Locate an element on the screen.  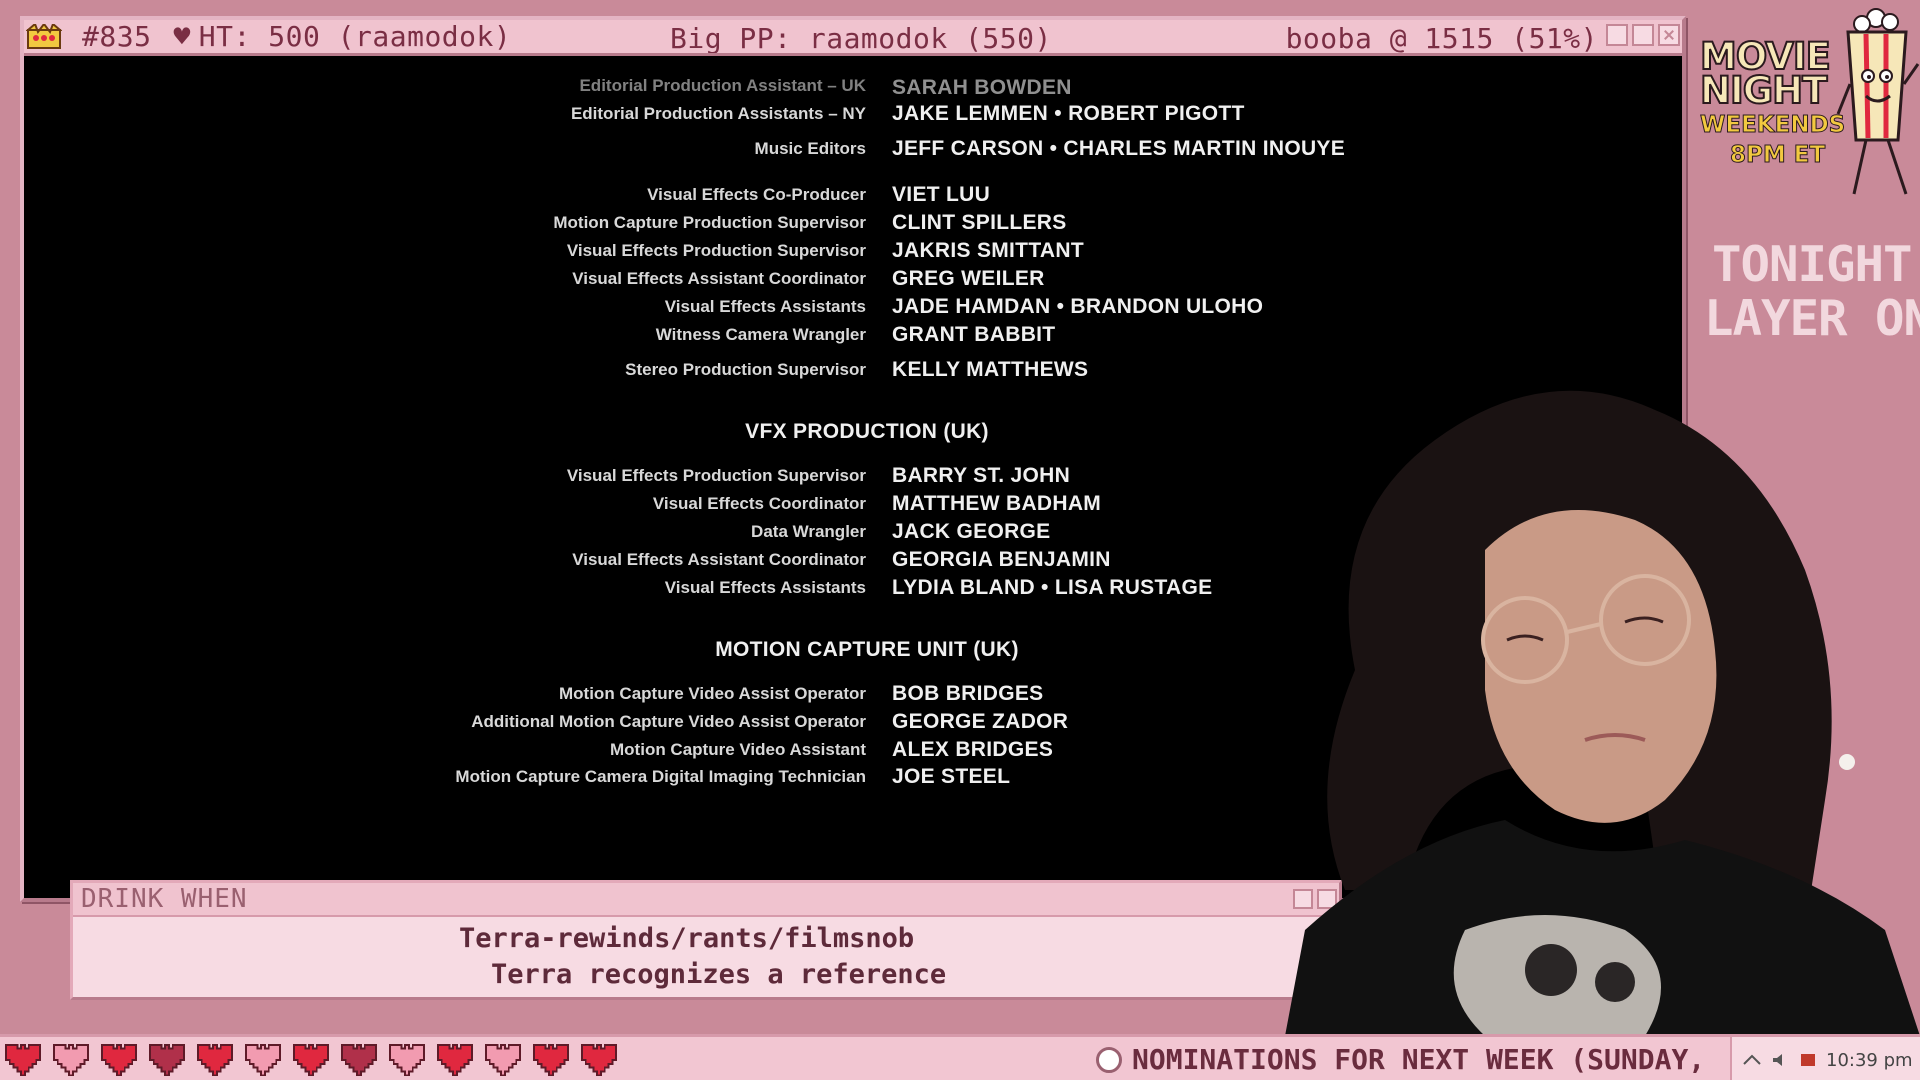
record-dot-icon is located at coordinates (1109, 1059).